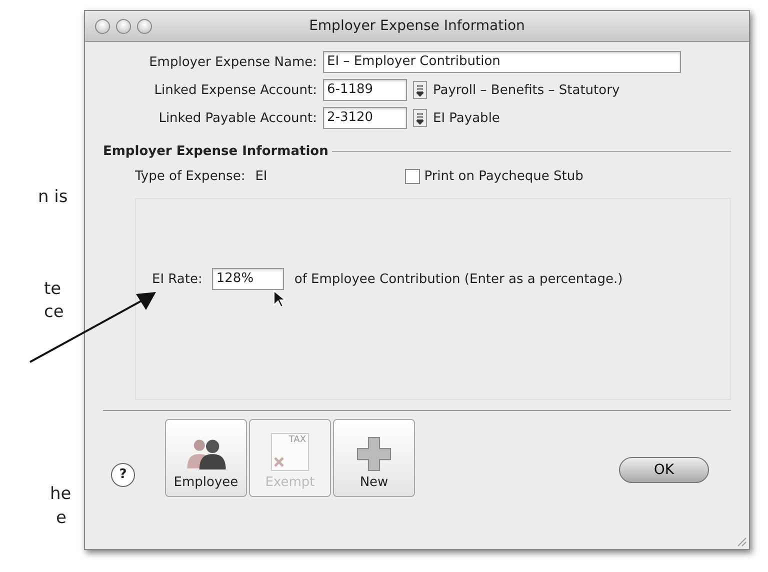  What do you see at coordinates (664, 470) in the screenshot?
I see `ok-button: OK` at bounding box center [664, 470].